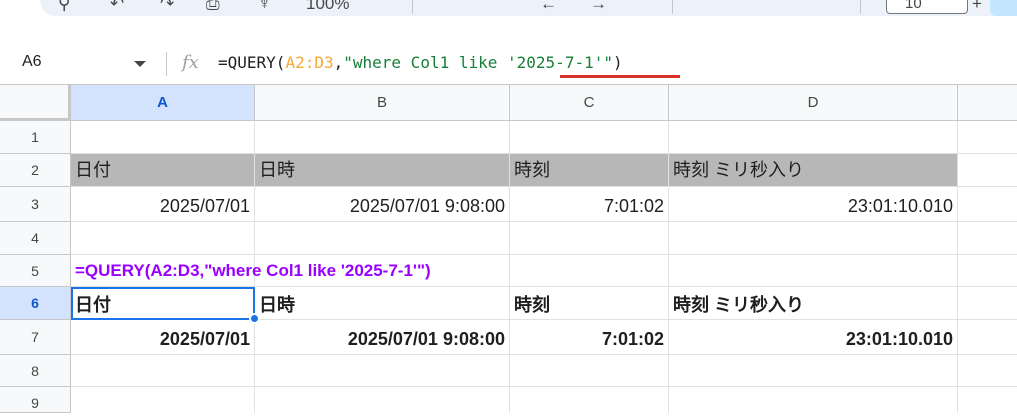  Describe the element at coordinates (382, 170) in the screenshot. I see `cell-b2: 日時` at that location.